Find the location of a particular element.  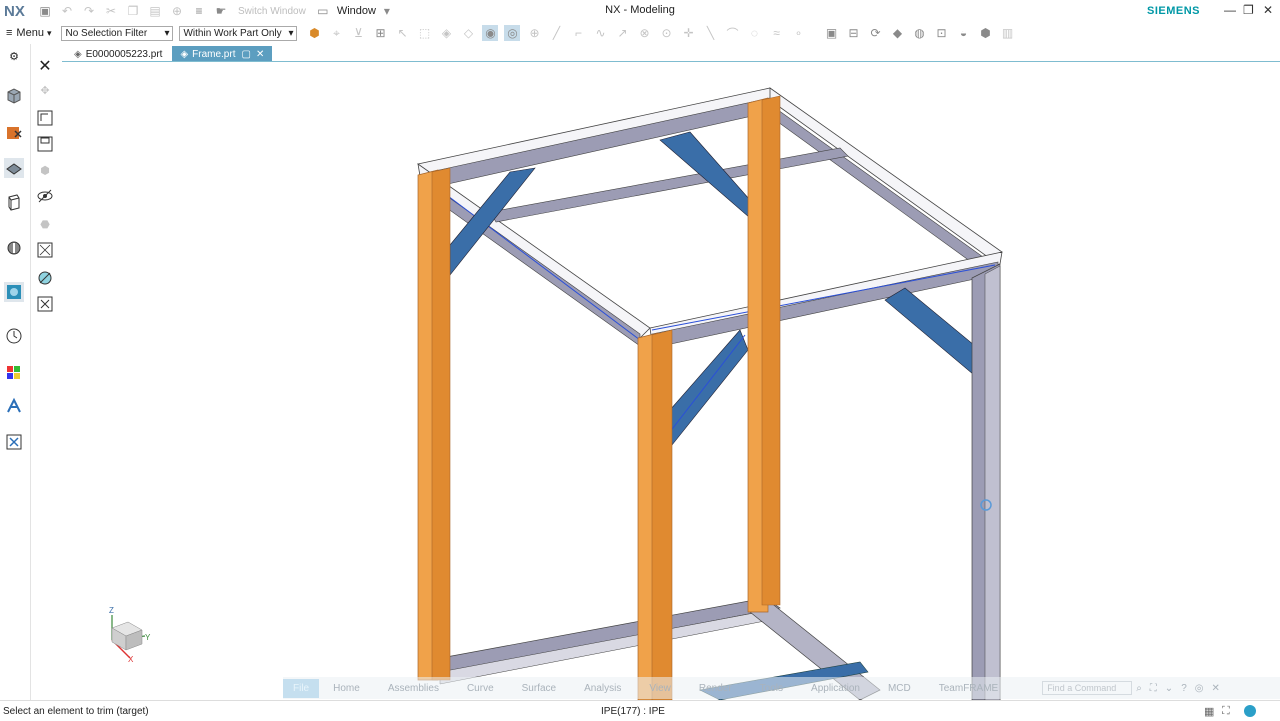

bottom-beam-front is located at coordinates (605, 635).